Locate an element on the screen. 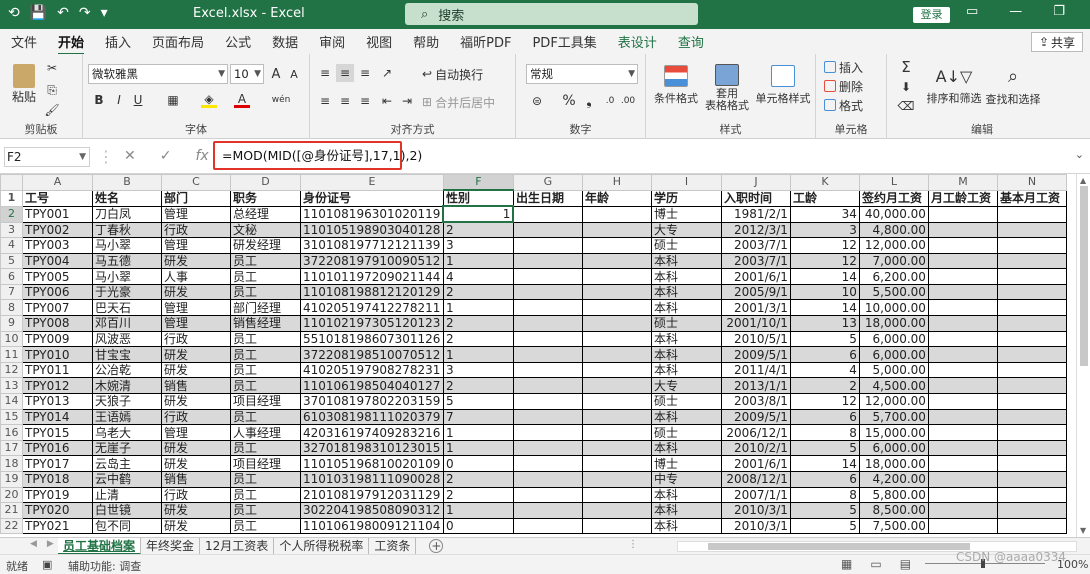  macro-record-icon: ▣ is located at coordinates (47, 564).